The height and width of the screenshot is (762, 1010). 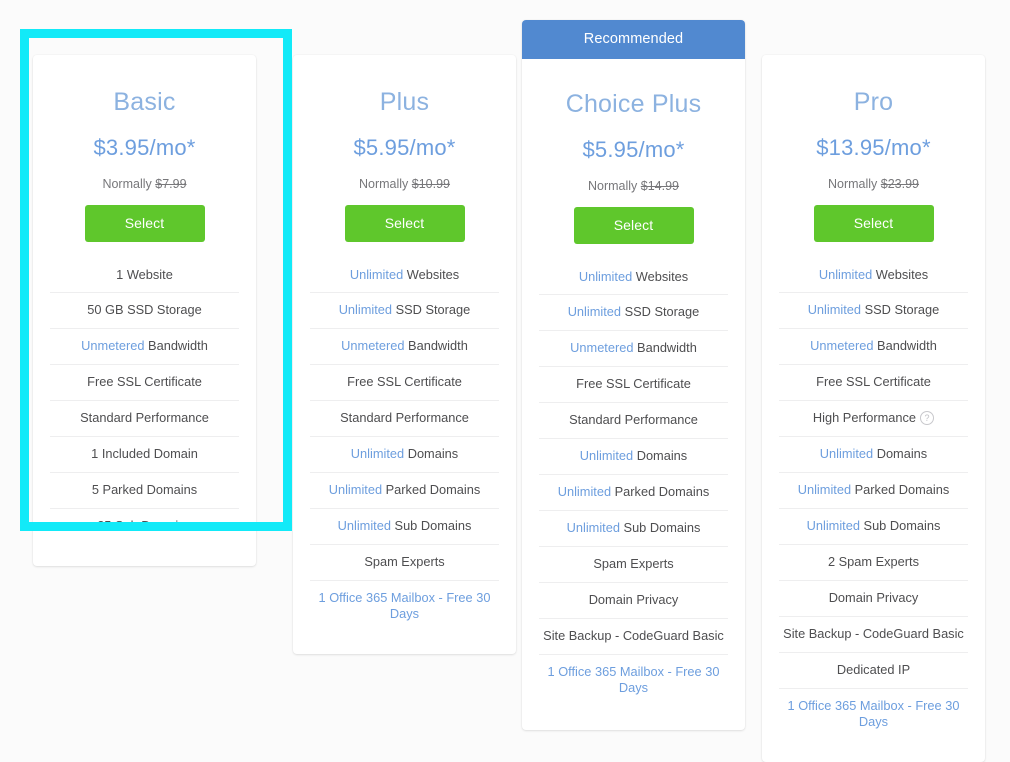 I want to click on plan-name: Basic, so click(x=144, y=102).